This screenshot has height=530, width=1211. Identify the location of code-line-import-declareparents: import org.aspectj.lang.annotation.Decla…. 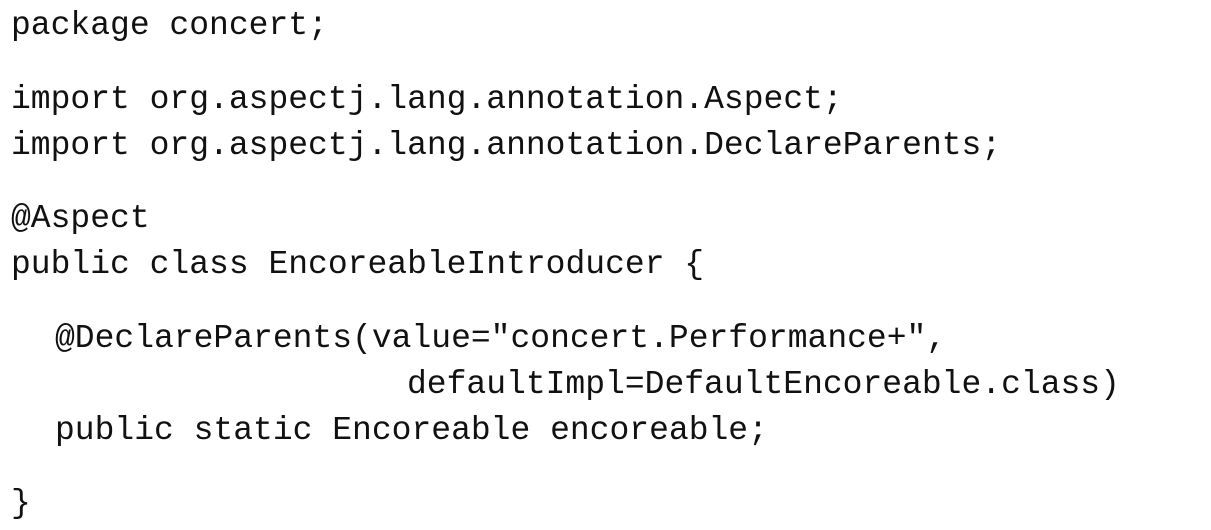
(506, 145).